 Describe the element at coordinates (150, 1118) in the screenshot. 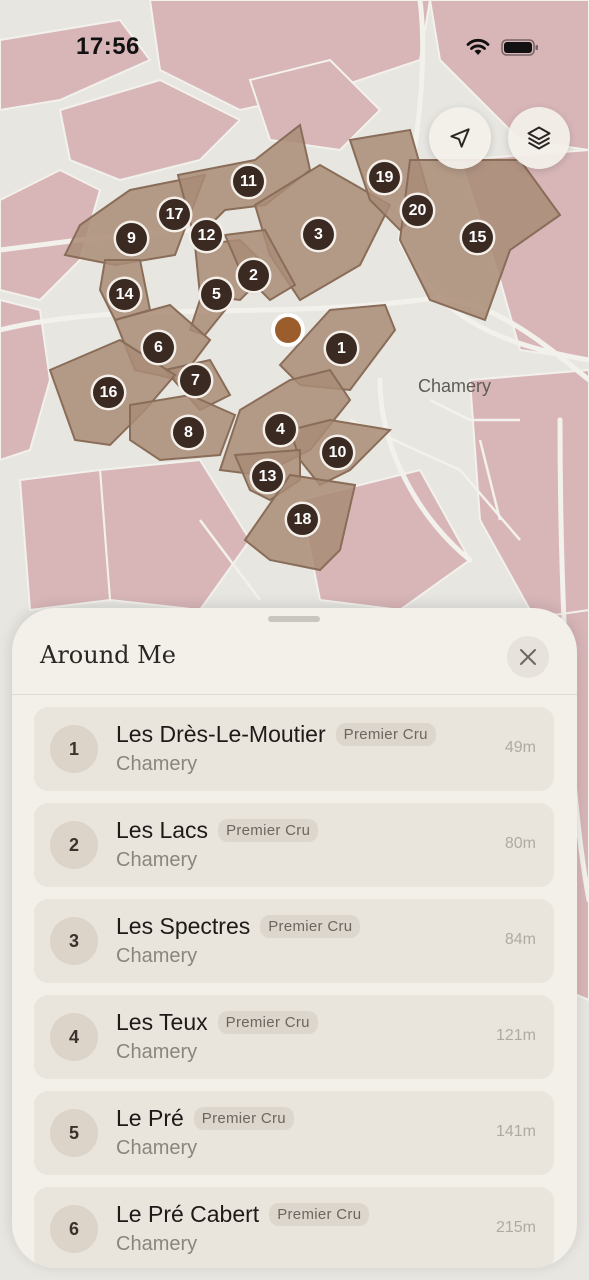

I see `vineyard-name: Le Pré` at that location.